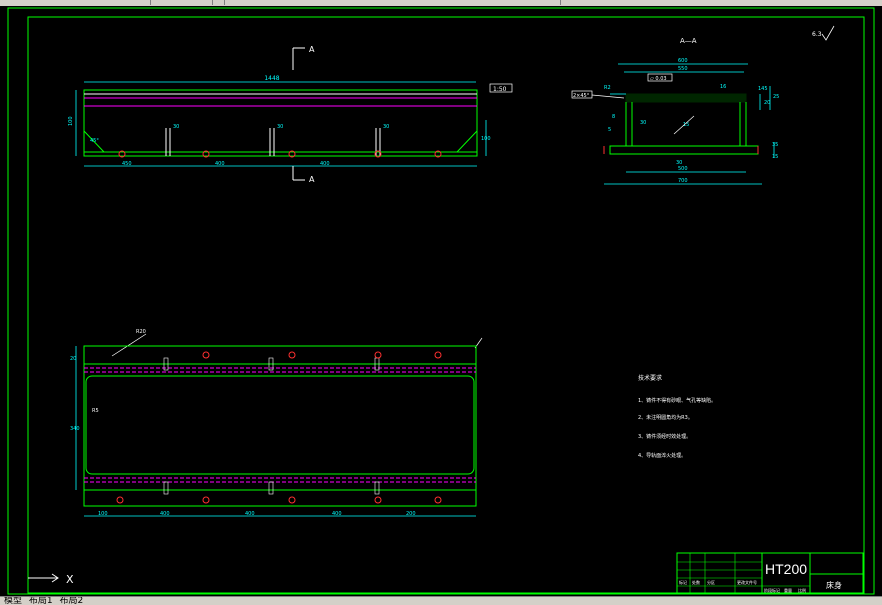 This screenshot has width=882, height=605. I want to click on part-name: 床身, so click(834, 585).